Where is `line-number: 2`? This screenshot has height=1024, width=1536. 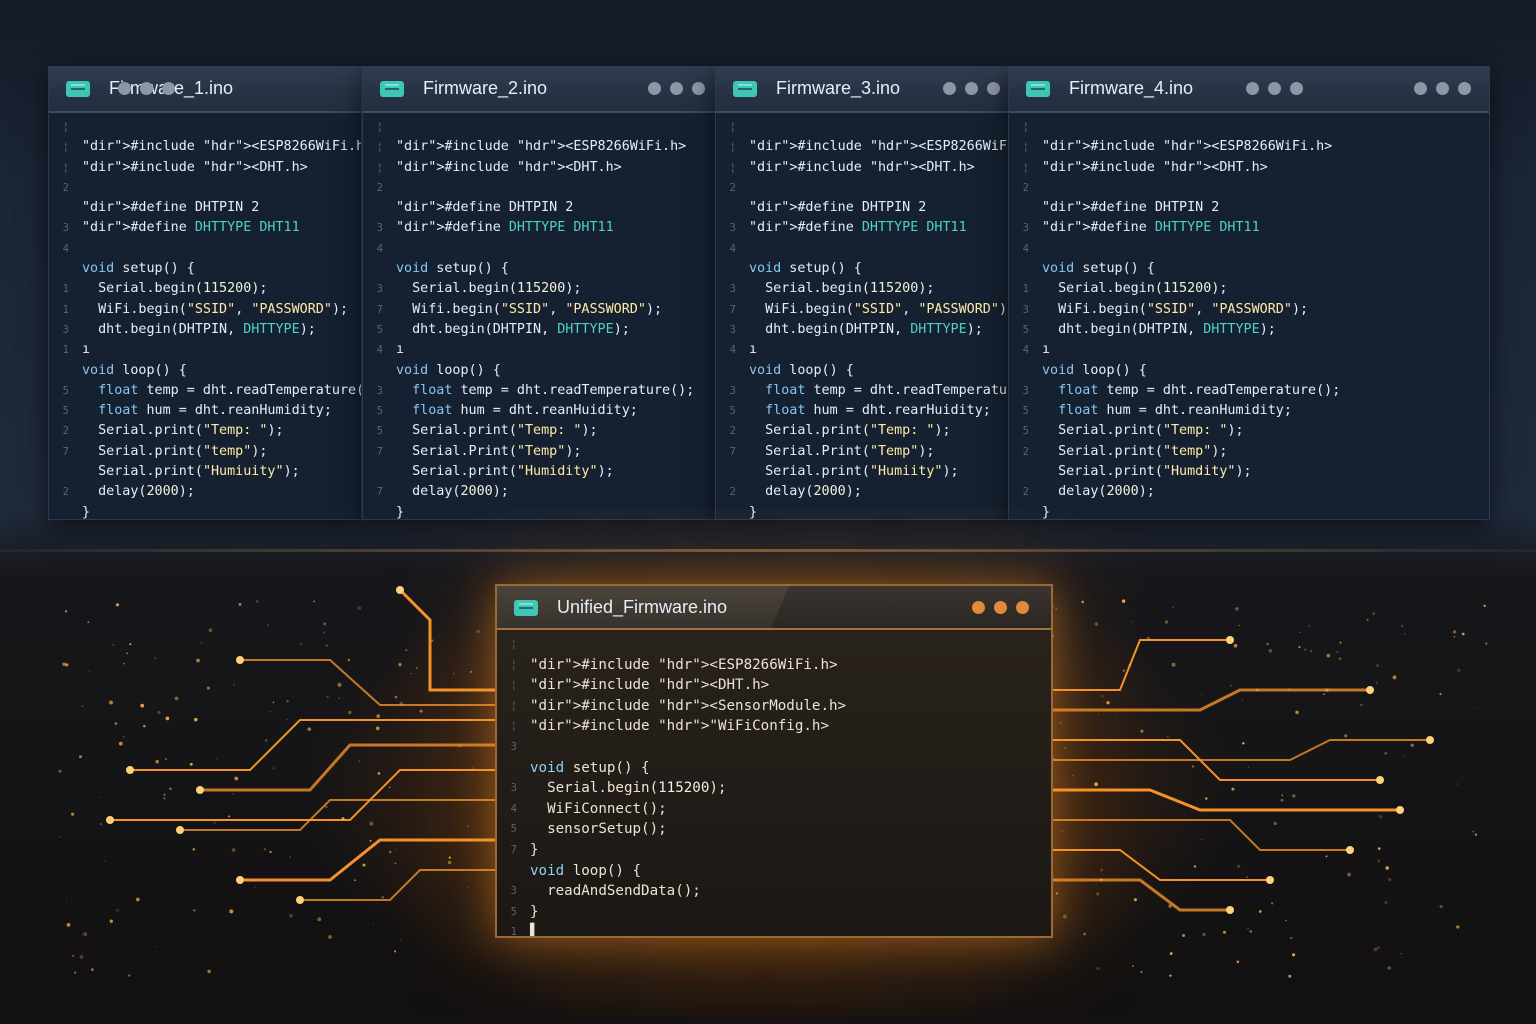 line-number: 2 is located at coordinates (732, 492).